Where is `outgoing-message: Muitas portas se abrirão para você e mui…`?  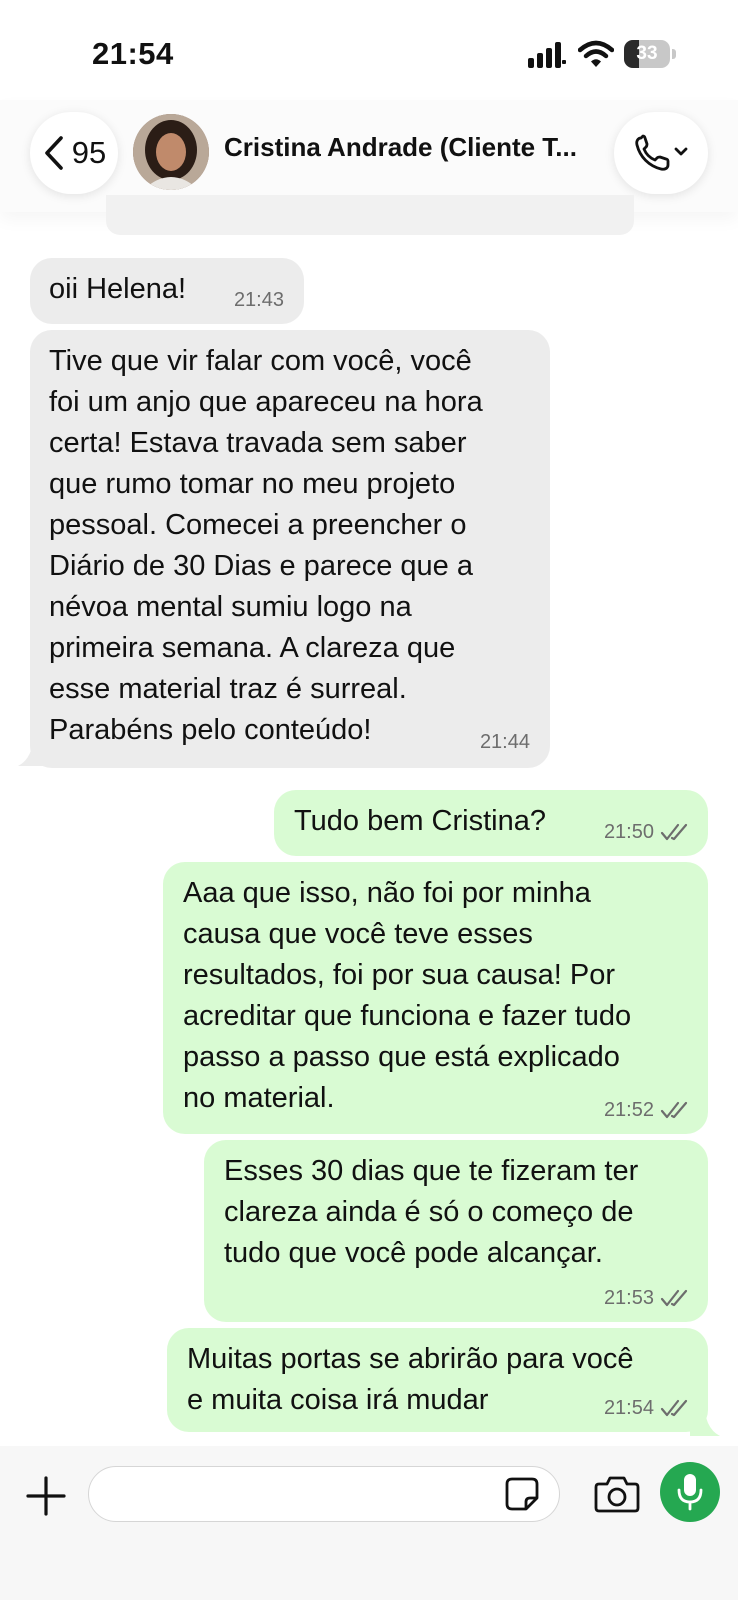
outgoing-message: Muitas portas se abrirão para você e mui… is located at coordinates (437, 1380).